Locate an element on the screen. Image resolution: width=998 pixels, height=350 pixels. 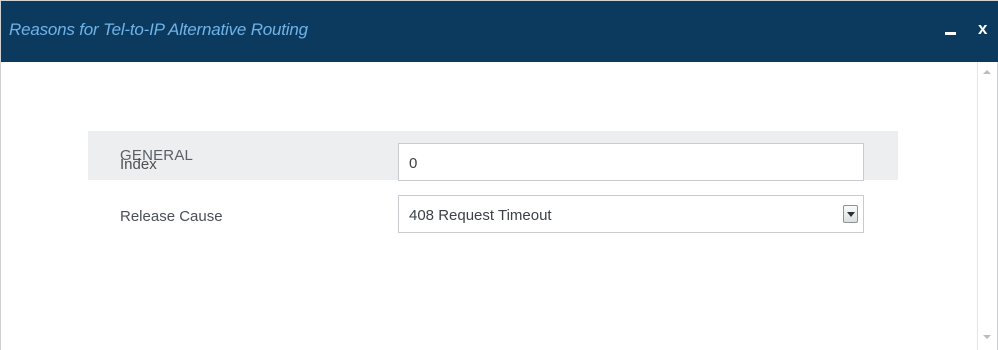
index-field: 0 is located at coordinates (631, 162).